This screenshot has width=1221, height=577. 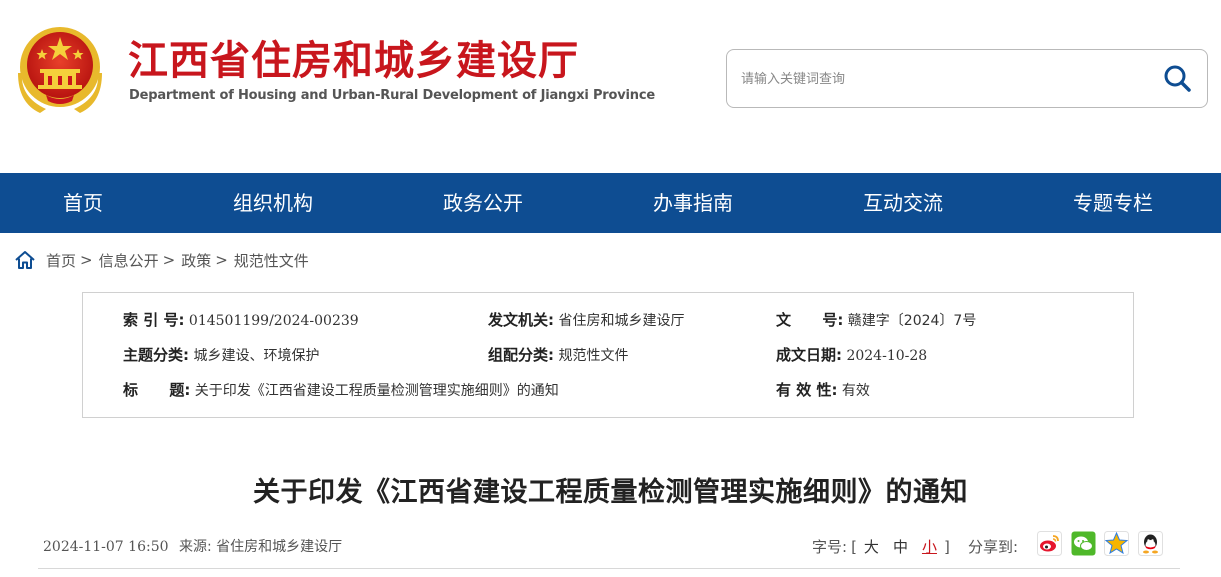 I want to click on info-docno-value: 赣建字〔2024〕7号, so click(x=912, y=321).